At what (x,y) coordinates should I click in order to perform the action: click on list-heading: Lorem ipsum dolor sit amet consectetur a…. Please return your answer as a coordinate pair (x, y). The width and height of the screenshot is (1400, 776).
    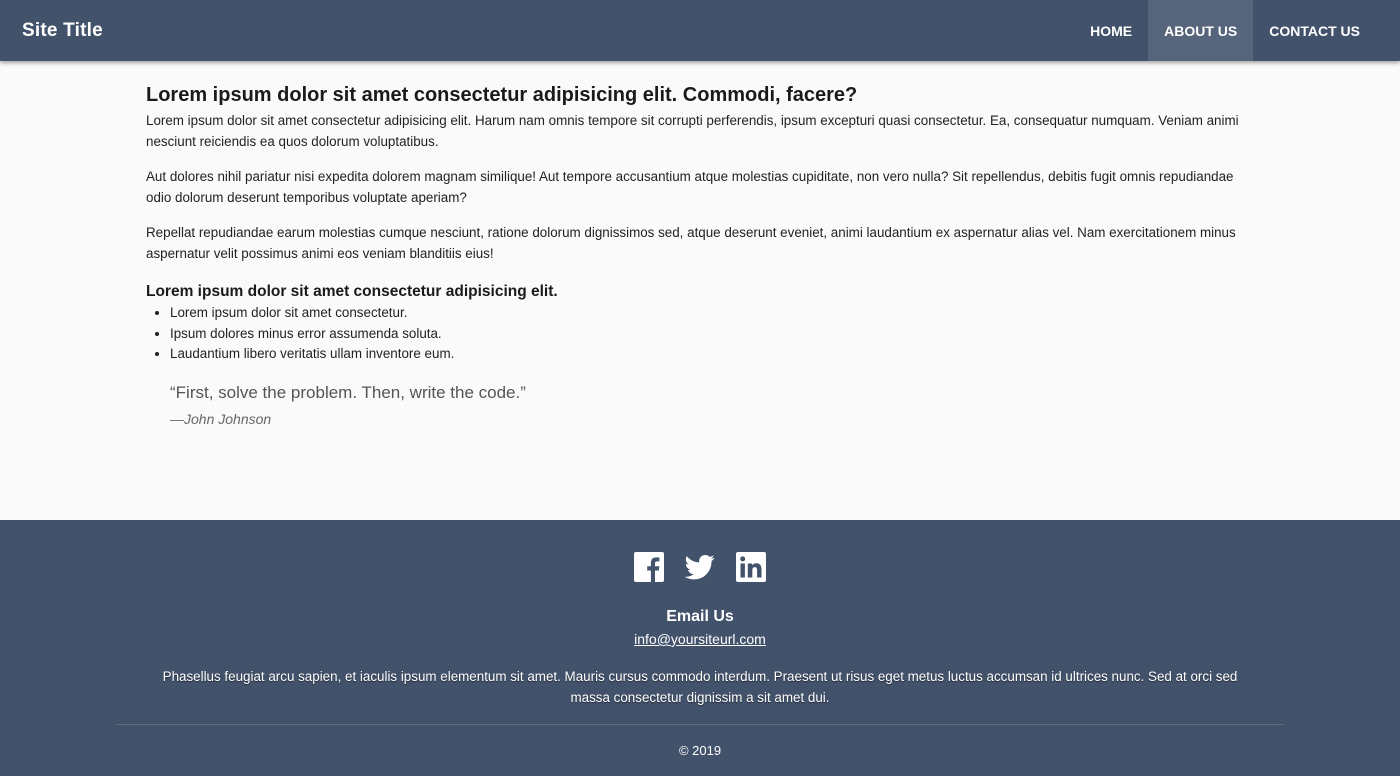
    Looking at the image, I should click on (352, 291).